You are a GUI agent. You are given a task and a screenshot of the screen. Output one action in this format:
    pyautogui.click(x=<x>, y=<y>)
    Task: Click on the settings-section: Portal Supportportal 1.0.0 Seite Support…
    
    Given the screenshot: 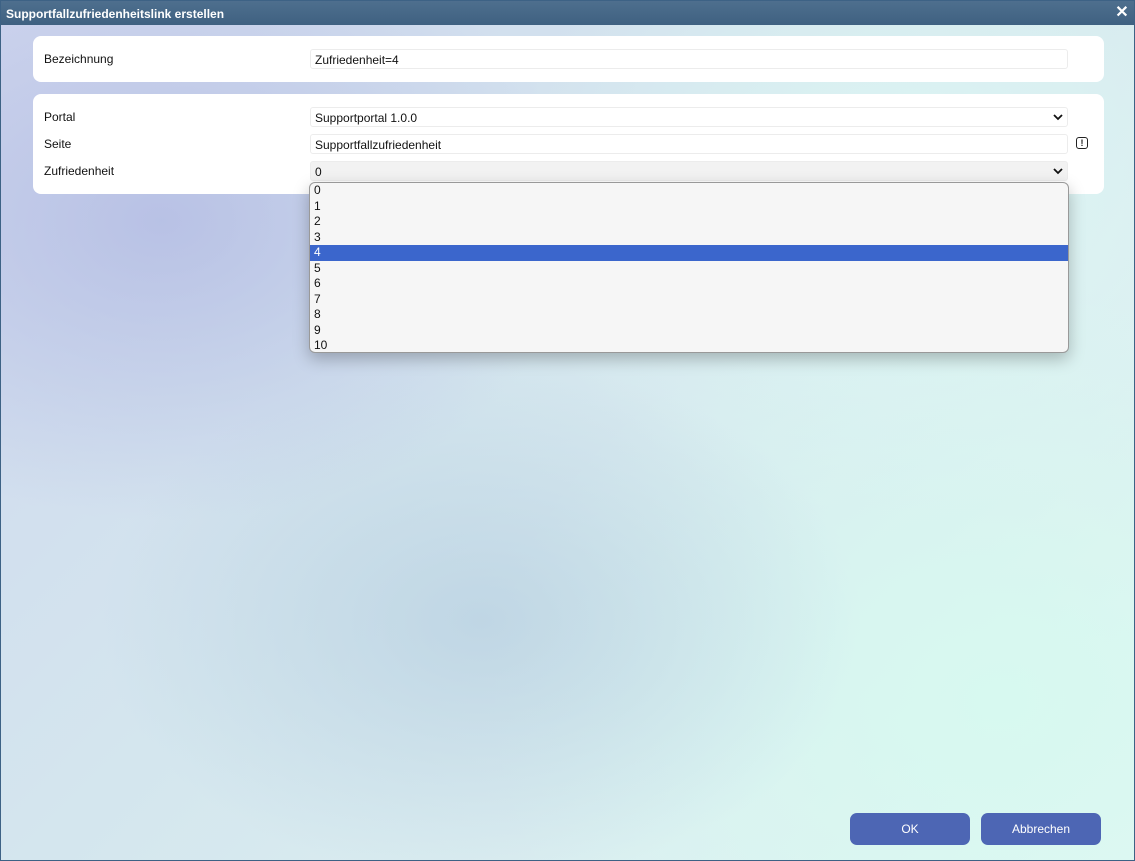 What is the action you would take?
    pyautogui.click(x=568, y=144)
    